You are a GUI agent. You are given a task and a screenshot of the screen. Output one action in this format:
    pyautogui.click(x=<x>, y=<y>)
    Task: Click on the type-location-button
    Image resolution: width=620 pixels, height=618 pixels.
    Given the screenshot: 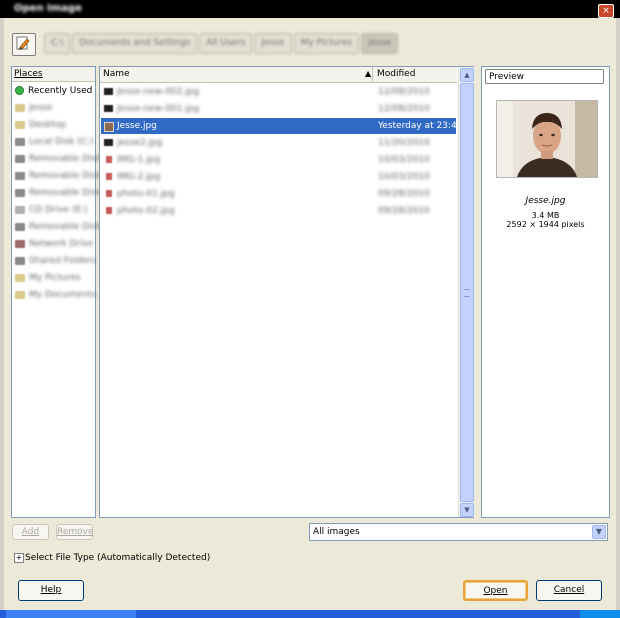 What is the action you would take?
    pyautogui.click(x=24, y=44)
    